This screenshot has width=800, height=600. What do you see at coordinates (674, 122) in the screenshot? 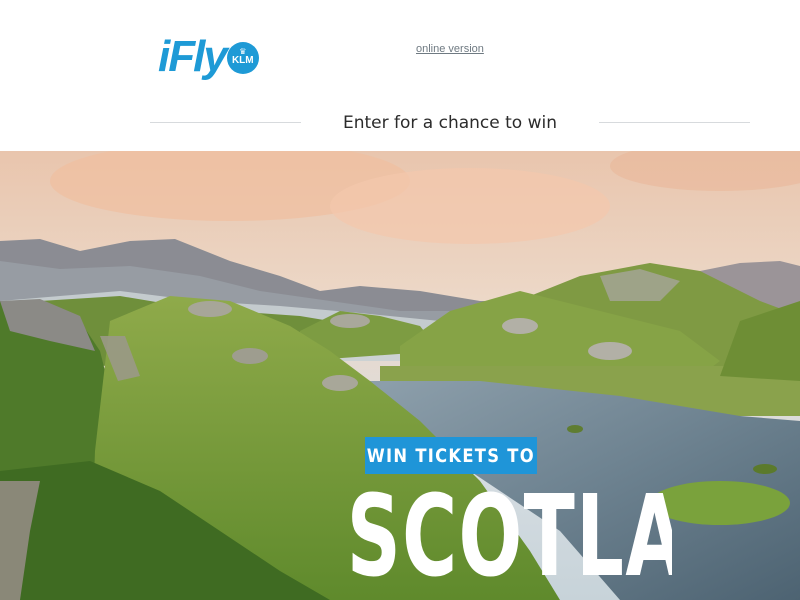
I see `divider-right` at bounding box center [674, 122].